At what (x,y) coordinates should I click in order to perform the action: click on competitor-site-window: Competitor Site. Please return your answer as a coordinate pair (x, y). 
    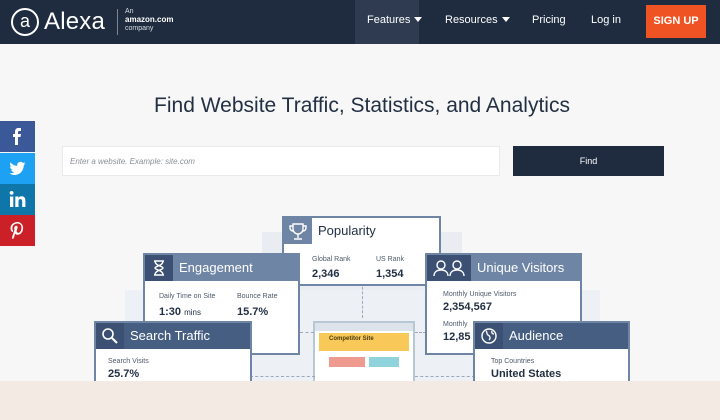
    Looking at the image, I should click on (364, 352).